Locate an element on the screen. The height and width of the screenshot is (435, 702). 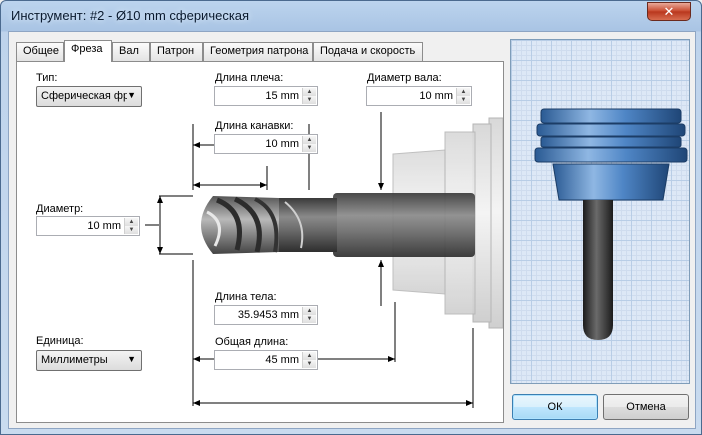
shoulder-length-label: Длина плеча: is located at coordinates (249, 78).